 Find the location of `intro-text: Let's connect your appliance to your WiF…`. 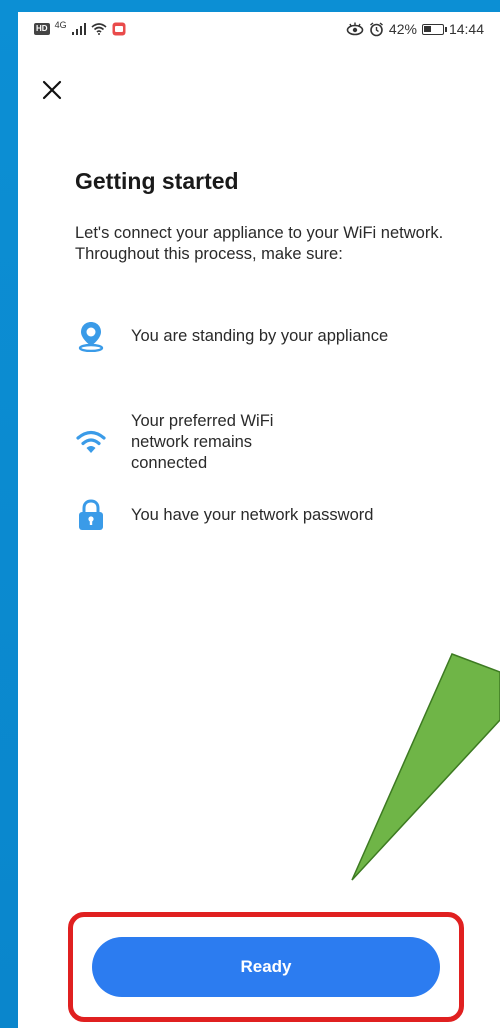

intro-text: Let's connect your appliance to your WiF… is located at coordinates (259, 243).